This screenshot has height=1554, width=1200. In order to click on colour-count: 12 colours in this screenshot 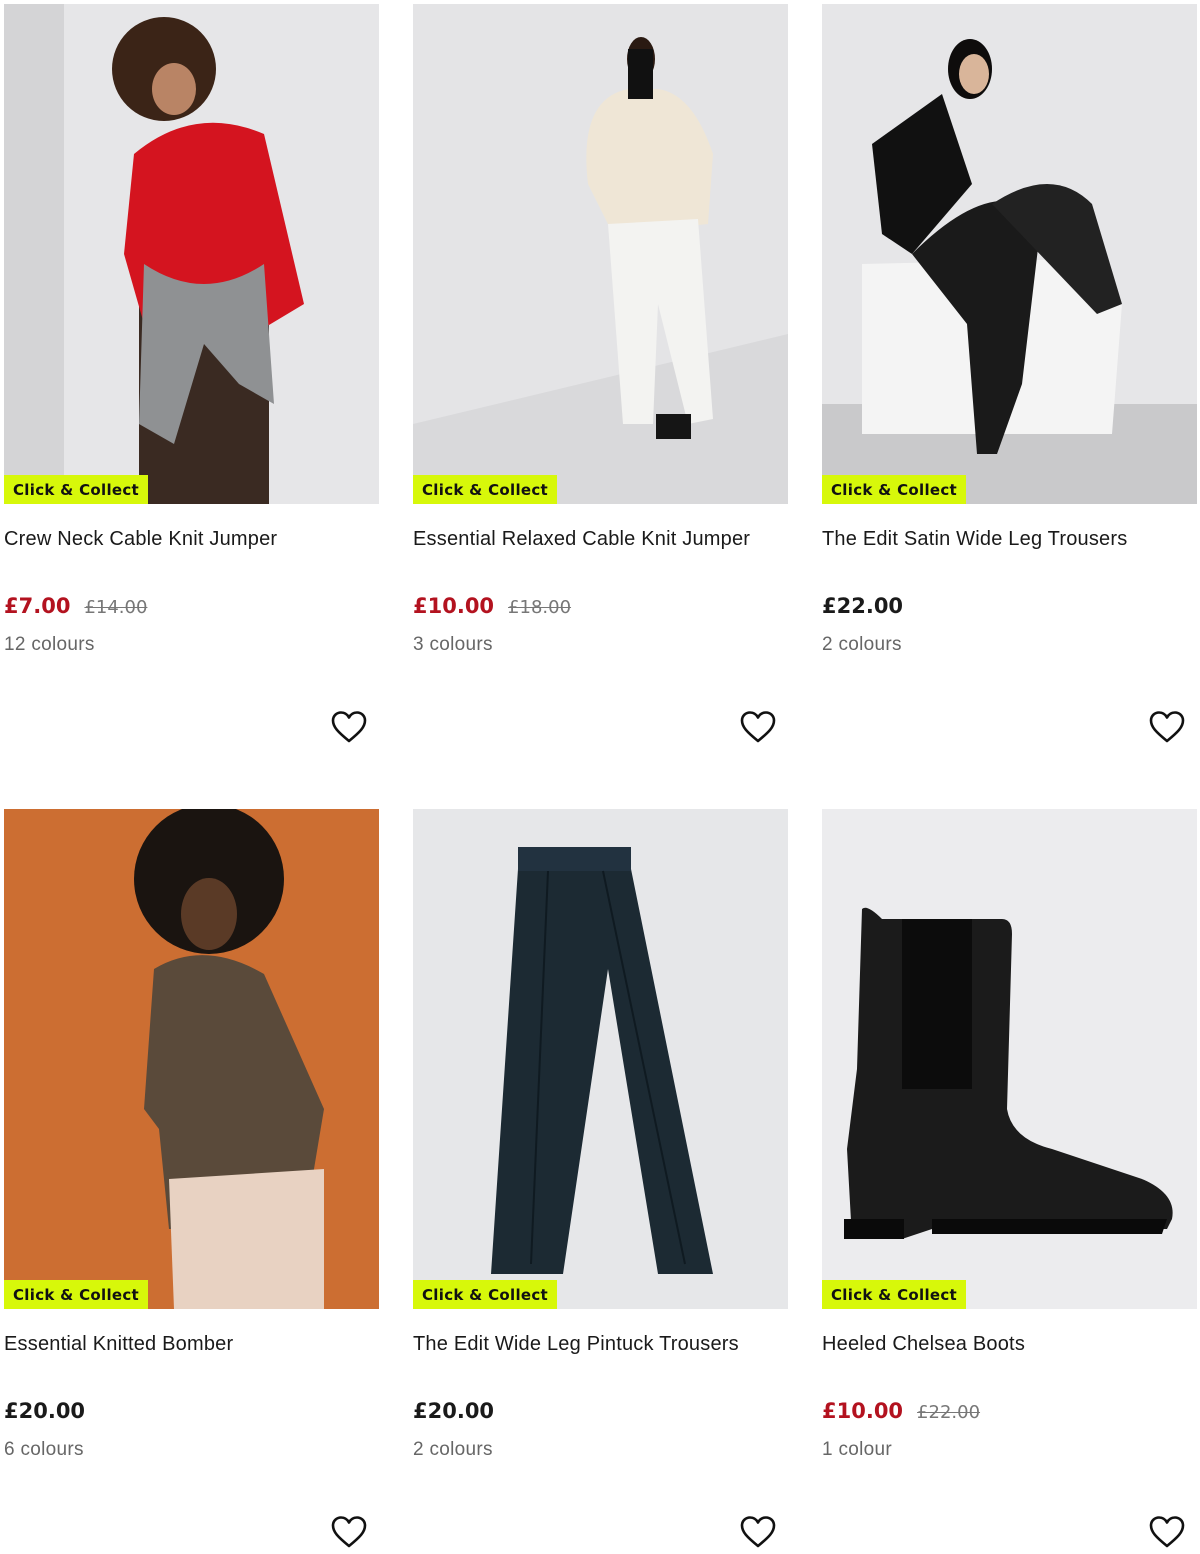, I will do `click(49, 644)`.